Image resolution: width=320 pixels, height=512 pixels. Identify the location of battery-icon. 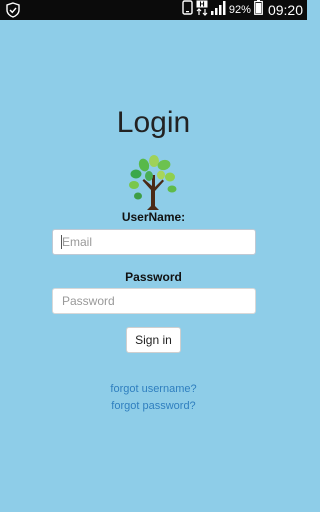
(258, 10).